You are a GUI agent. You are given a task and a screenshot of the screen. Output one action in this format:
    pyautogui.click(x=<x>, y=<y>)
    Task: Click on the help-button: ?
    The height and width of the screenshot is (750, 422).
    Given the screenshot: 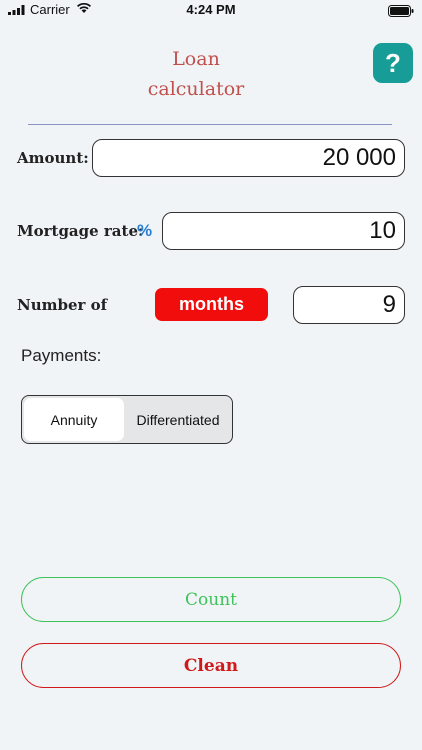 What is the action you would take?
    pyautogui.click(x=393, y=63)
    